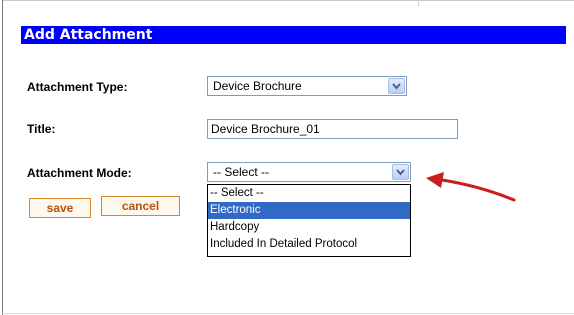 This screenshot has height=315, width=574. What do you see at coordinates (309, 244) in the screenshot?
I see `option-included-in-detailed-protocol: Included In Detailed Protocol` at bounding box center [309, 244].